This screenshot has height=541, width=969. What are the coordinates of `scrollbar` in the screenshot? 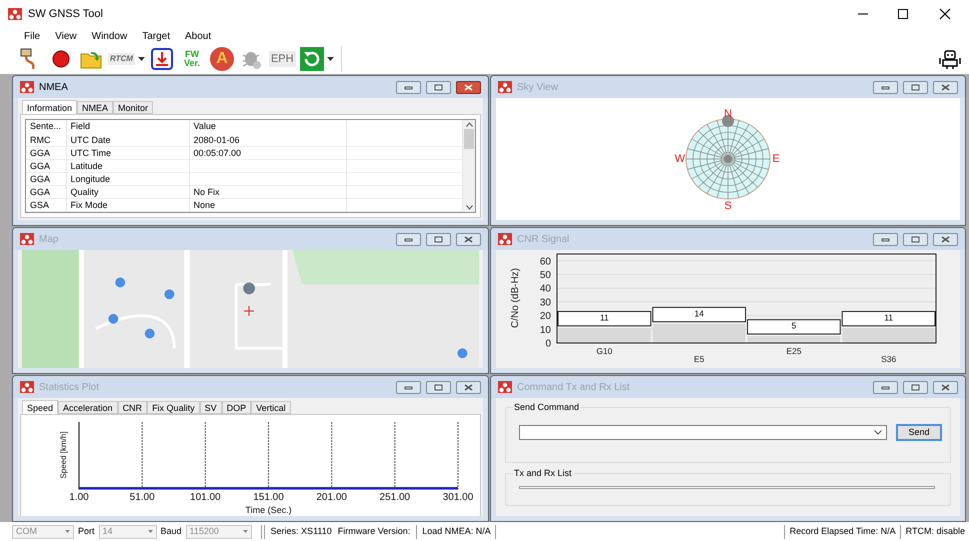 It's located at (469, 166).